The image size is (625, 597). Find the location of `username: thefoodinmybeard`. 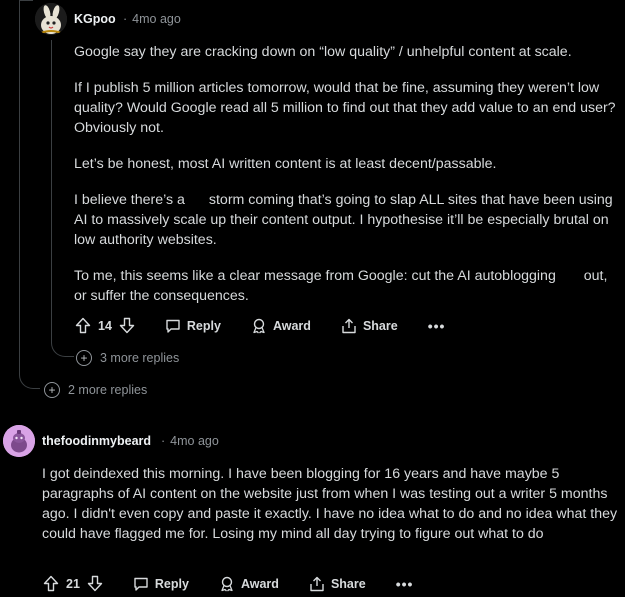

username: thefoodinmybeard is located at coordinates (96, 441).